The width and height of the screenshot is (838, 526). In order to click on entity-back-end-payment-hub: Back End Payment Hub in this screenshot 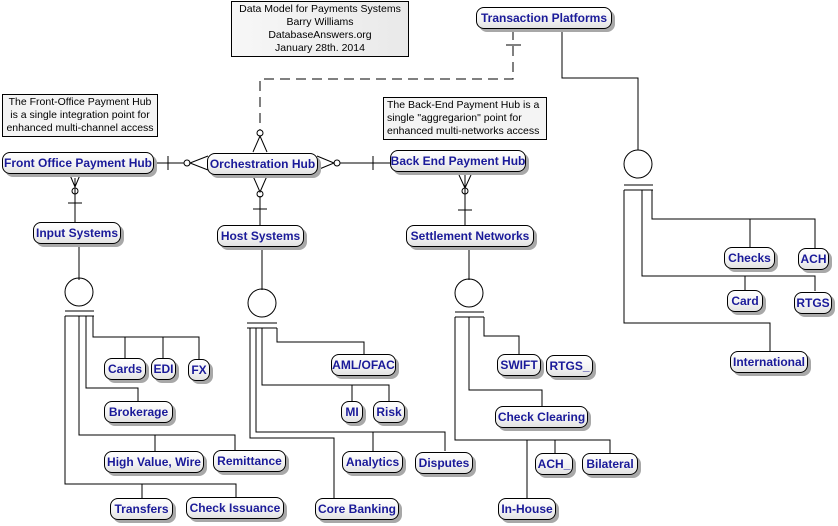, I will do `click(458, 161)`.